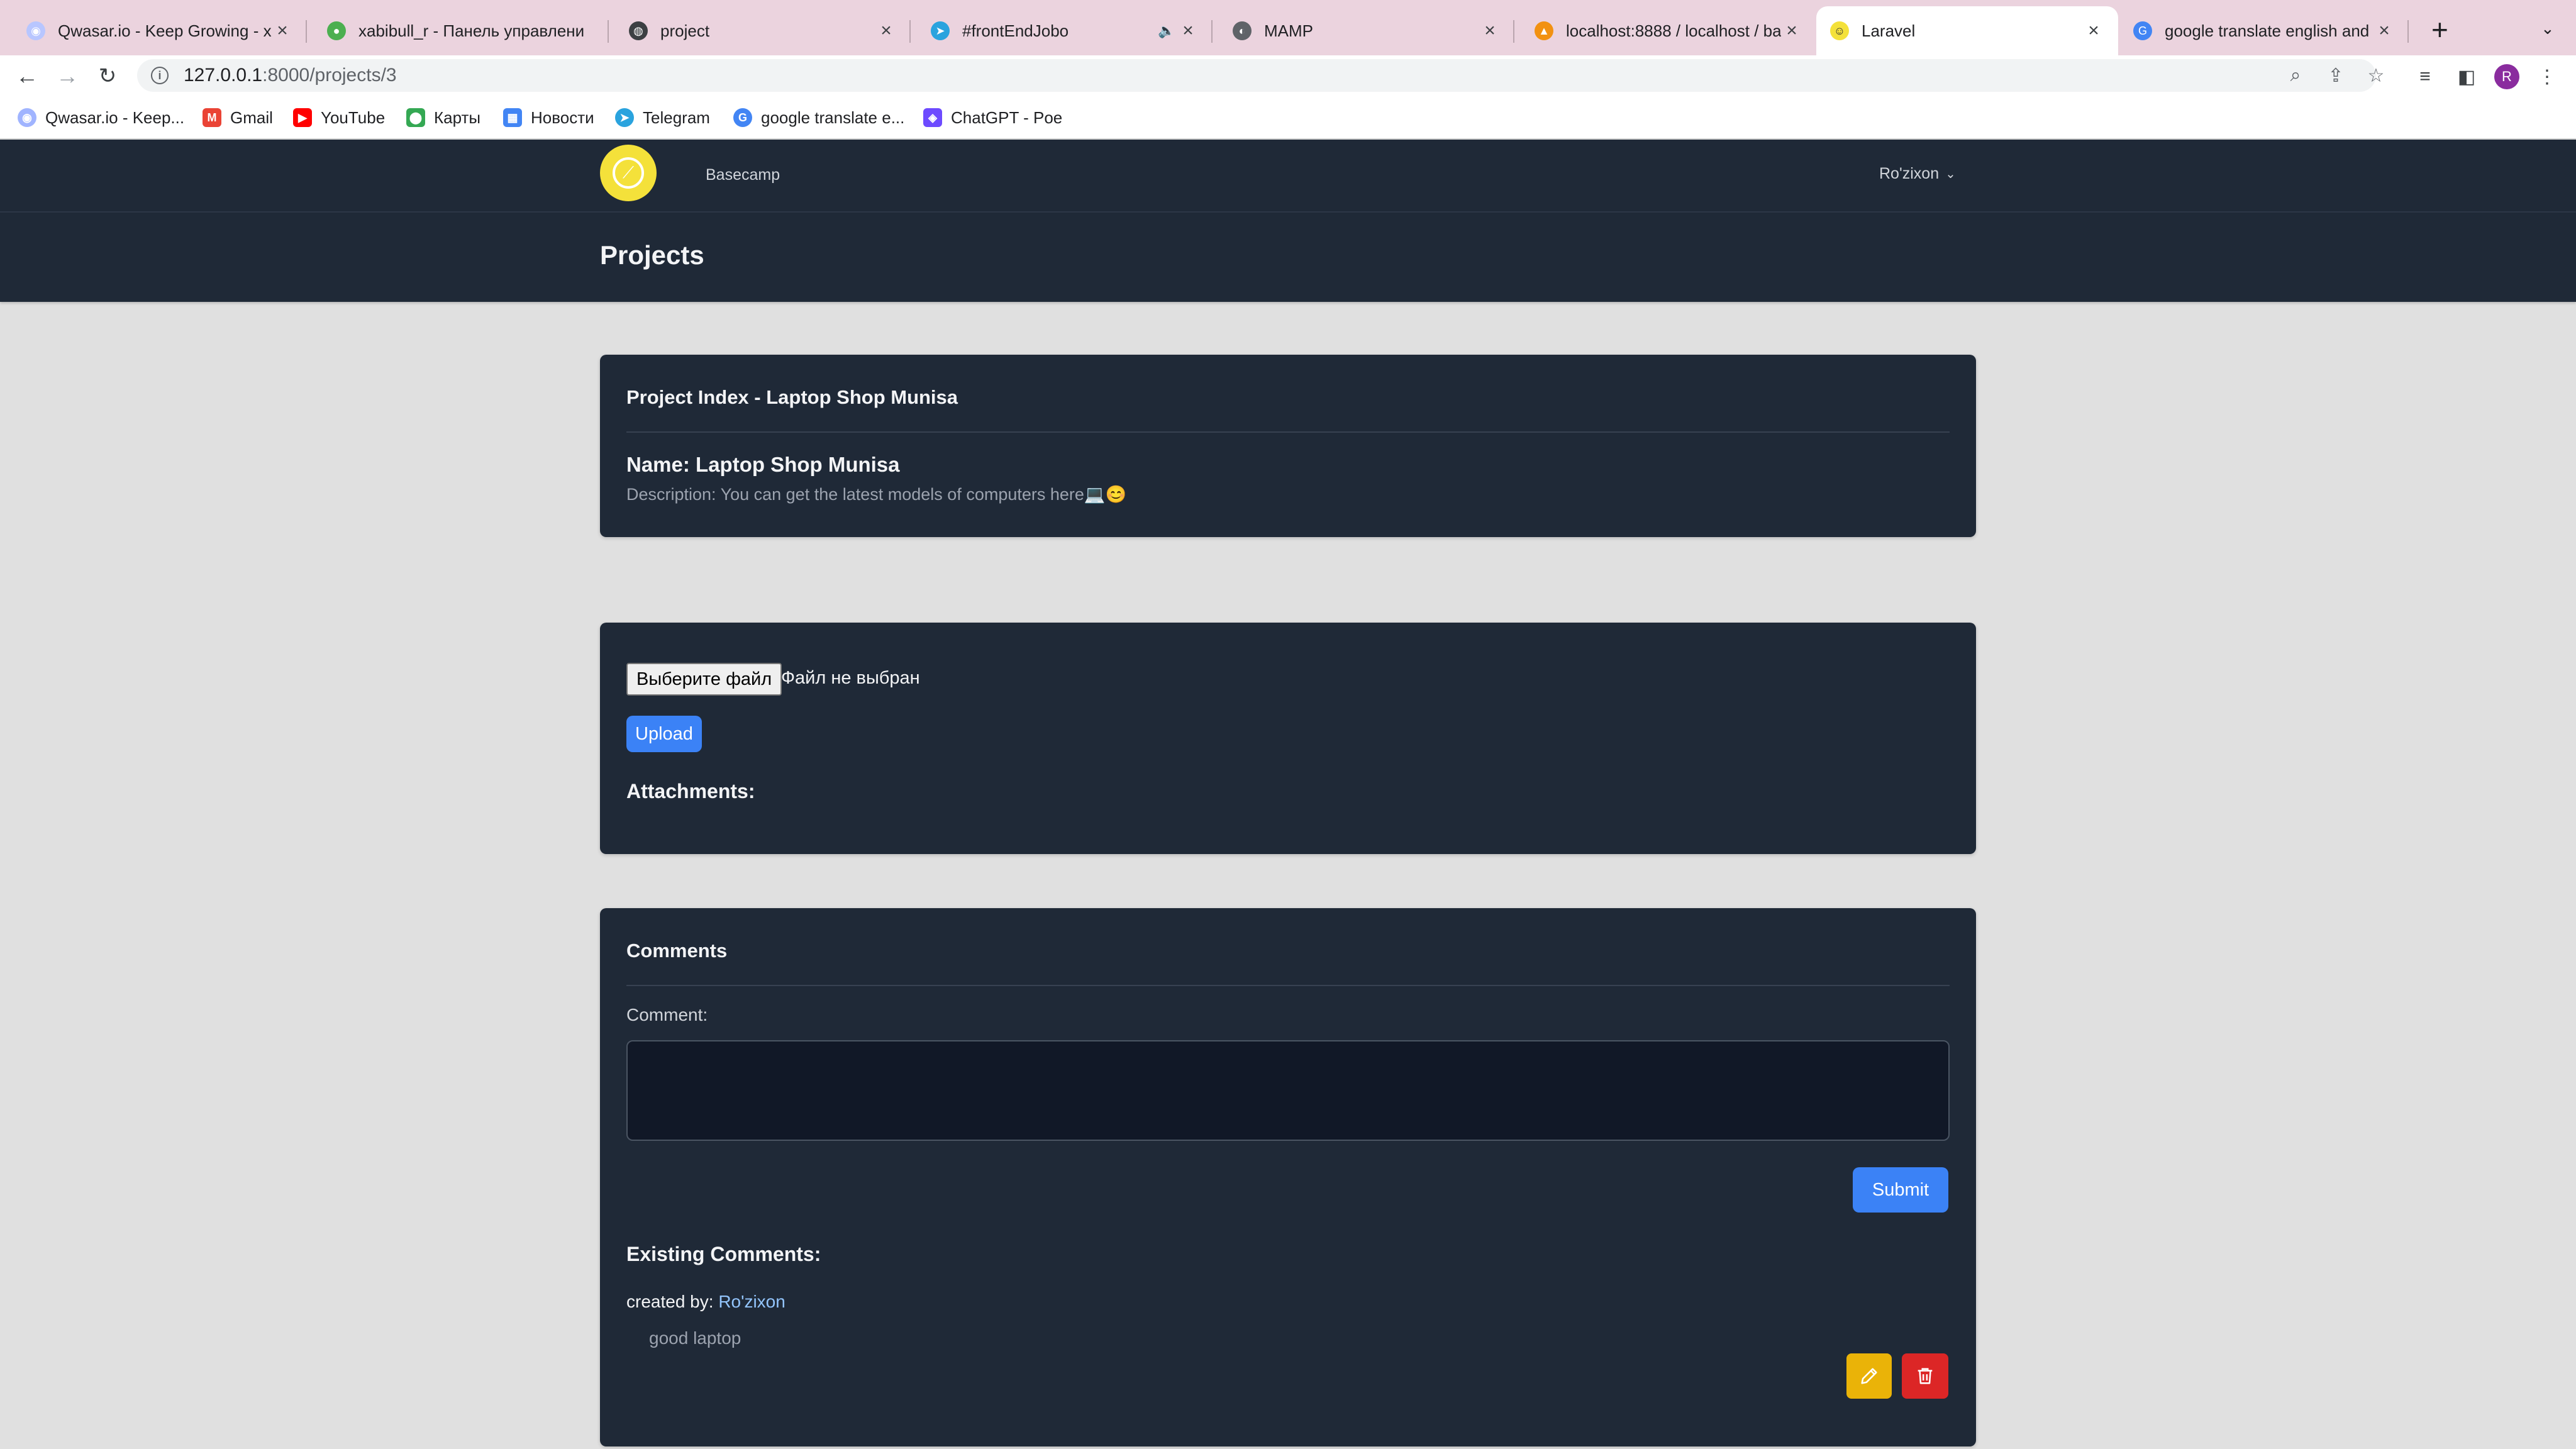 The image size is (2576, 1449). I want to click on phpmyadmin-icon: ▲, so click(1544, 30).